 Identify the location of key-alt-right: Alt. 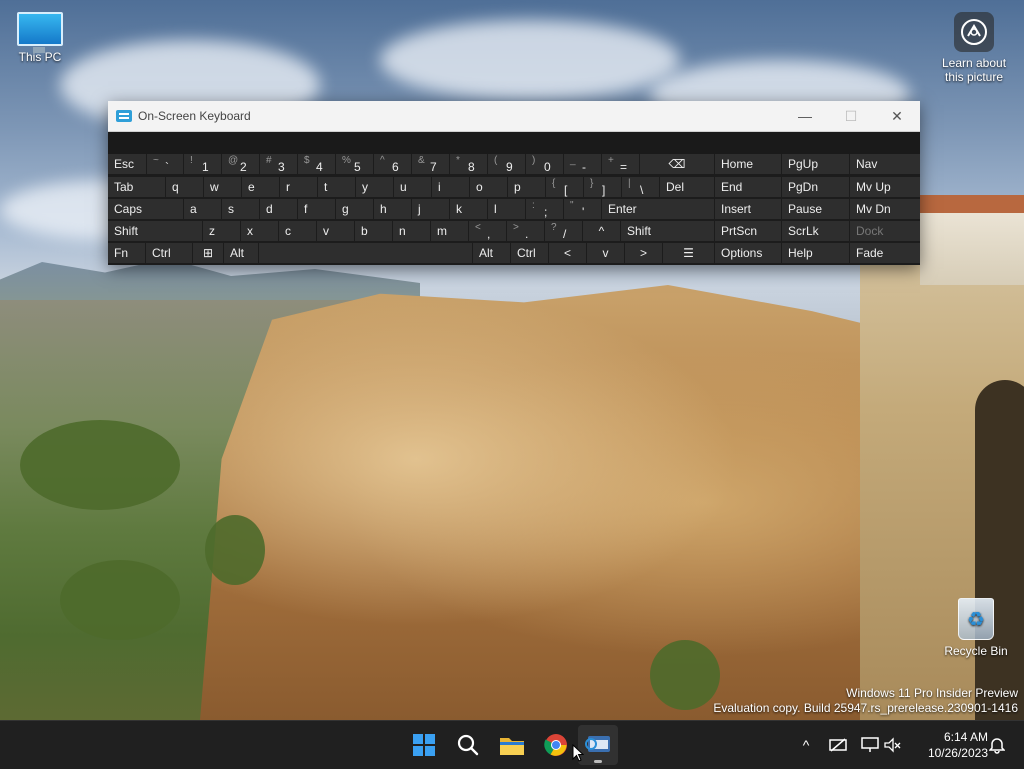
(491, 253).